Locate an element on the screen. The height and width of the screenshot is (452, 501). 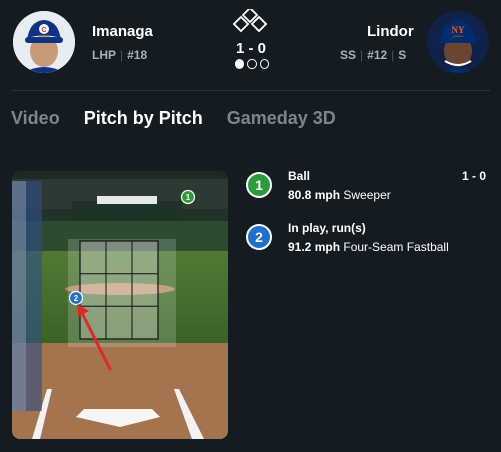
tab-gameday-3d: Gameday 3D is located at coordinates (281, 118).